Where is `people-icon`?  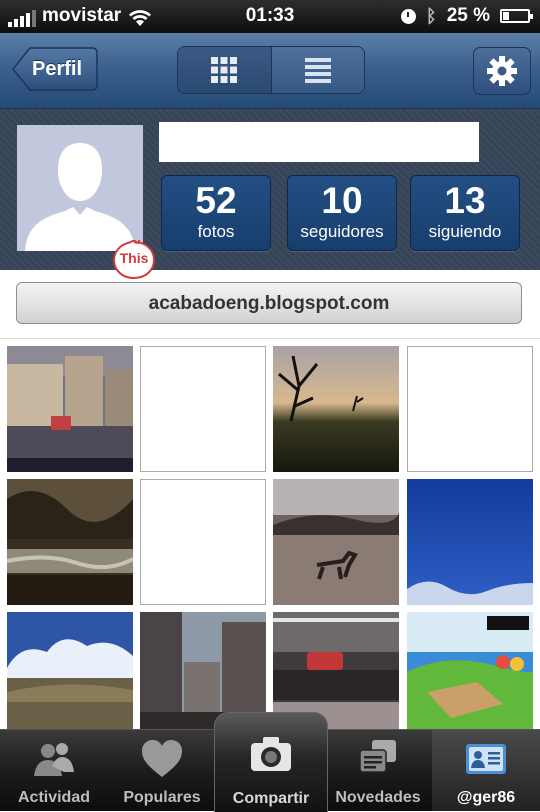 people-icon is located at coordinates (54, 759).